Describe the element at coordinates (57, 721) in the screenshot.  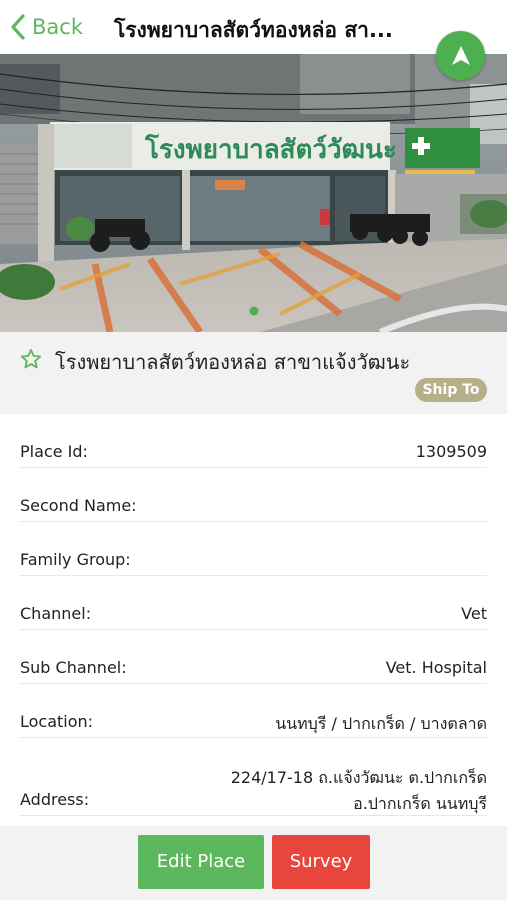
I see `detail-label: Location:` at that location.